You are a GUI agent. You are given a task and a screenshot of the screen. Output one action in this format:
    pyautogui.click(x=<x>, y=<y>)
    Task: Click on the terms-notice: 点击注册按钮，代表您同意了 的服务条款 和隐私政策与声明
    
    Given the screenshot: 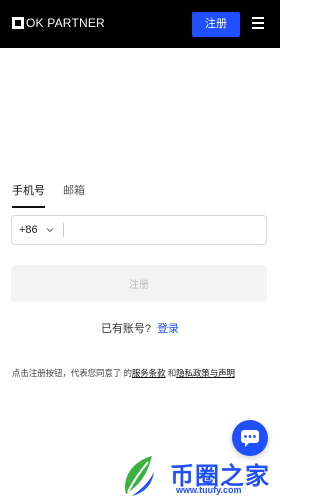 What is the action you would take?
    pyautogui.click(x=143, y=373)
    